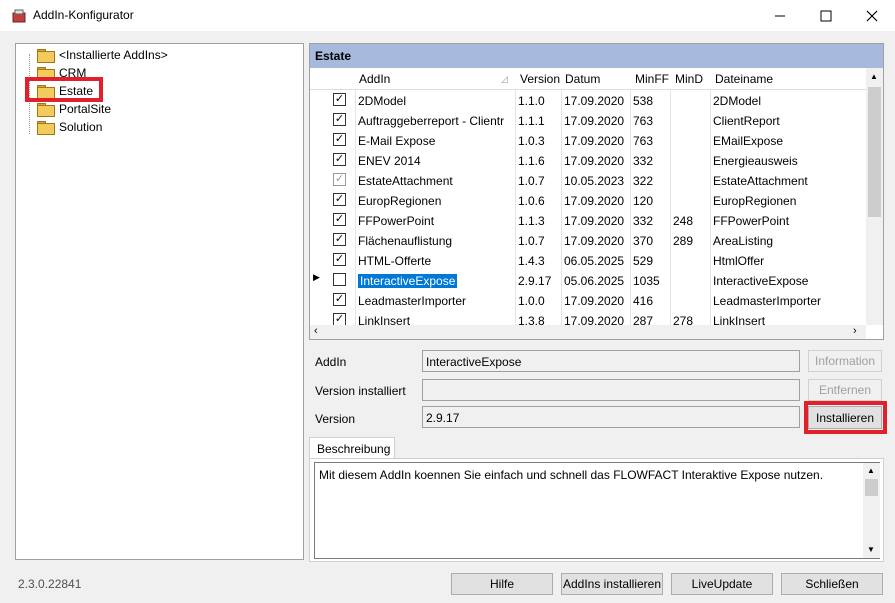  I want to click on scroll-right-icon: ›, so click(855, 331).